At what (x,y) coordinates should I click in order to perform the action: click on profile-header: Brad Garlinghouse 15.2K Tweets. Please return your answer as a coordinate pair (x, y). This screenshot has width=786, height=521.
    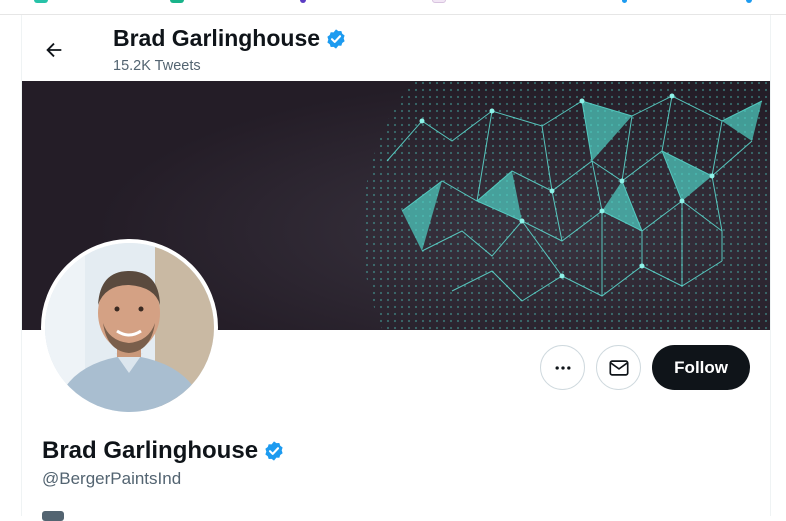
    Looking at the image, I should click on (396, 48).